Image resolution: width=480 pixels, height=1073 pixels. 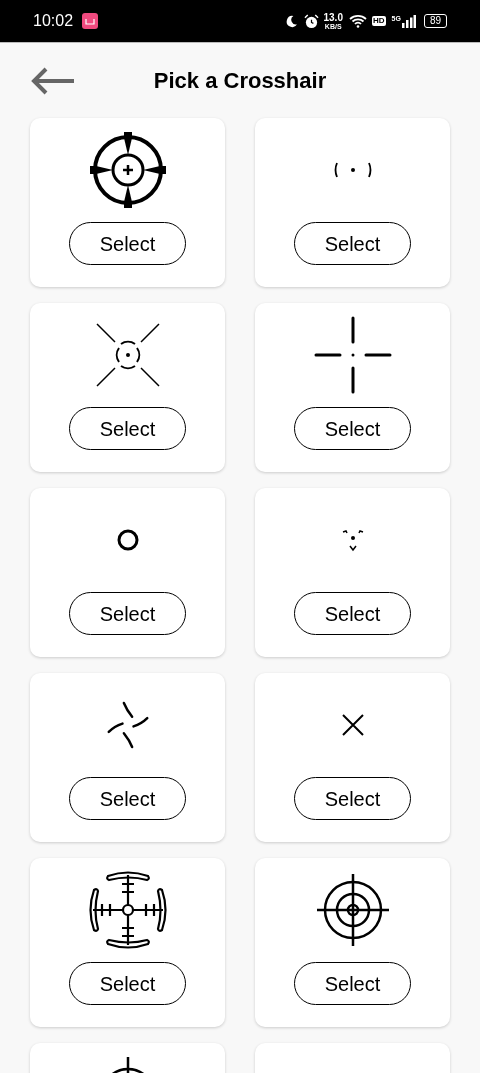 What do you see at coordinates (291, 21) in the screenshot?
I see `moon-icon` at bounding box center [291, 21].